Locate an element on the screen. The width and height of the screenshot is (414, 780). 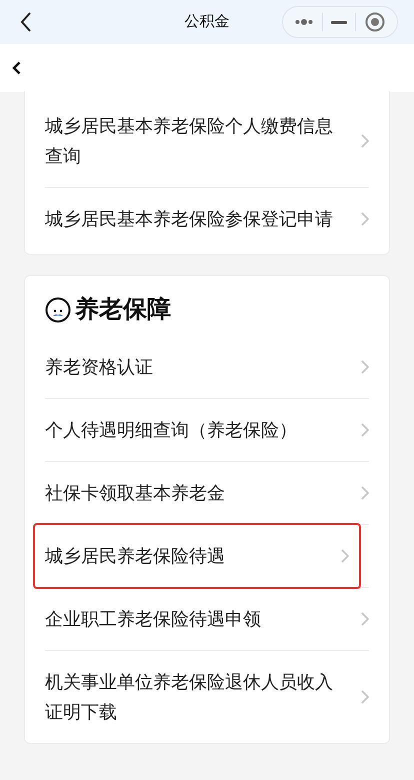
more-icon is located at coordinates (304, 22).